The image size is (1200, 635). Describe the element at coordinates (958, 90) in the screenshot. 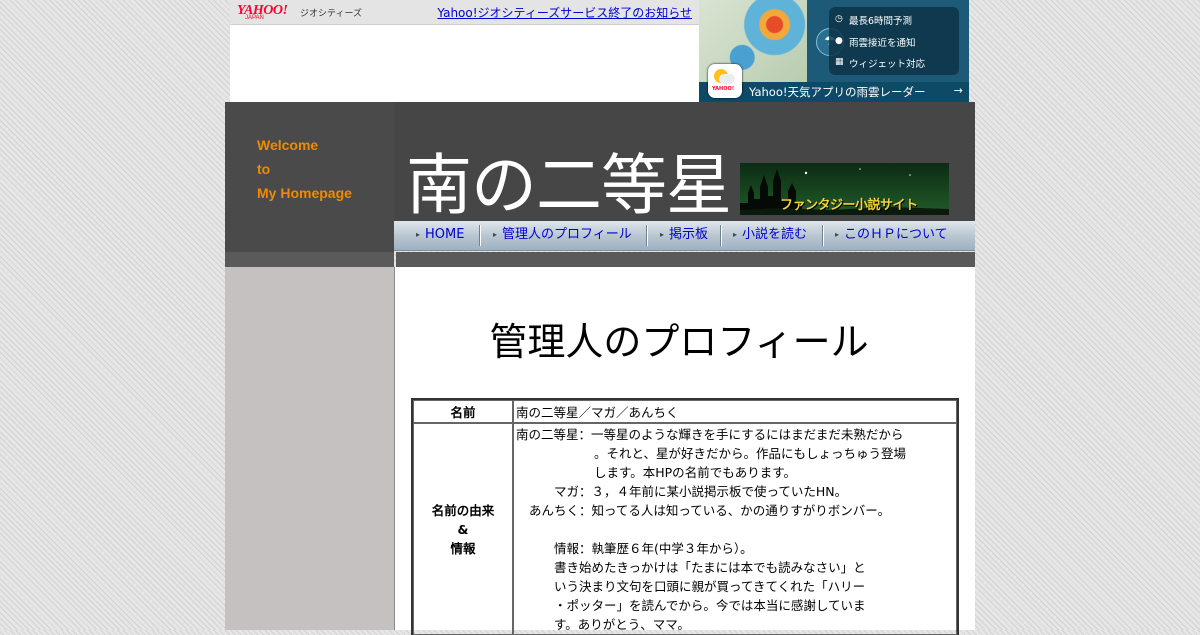

I see `arrow-right-icon: →` at that location.